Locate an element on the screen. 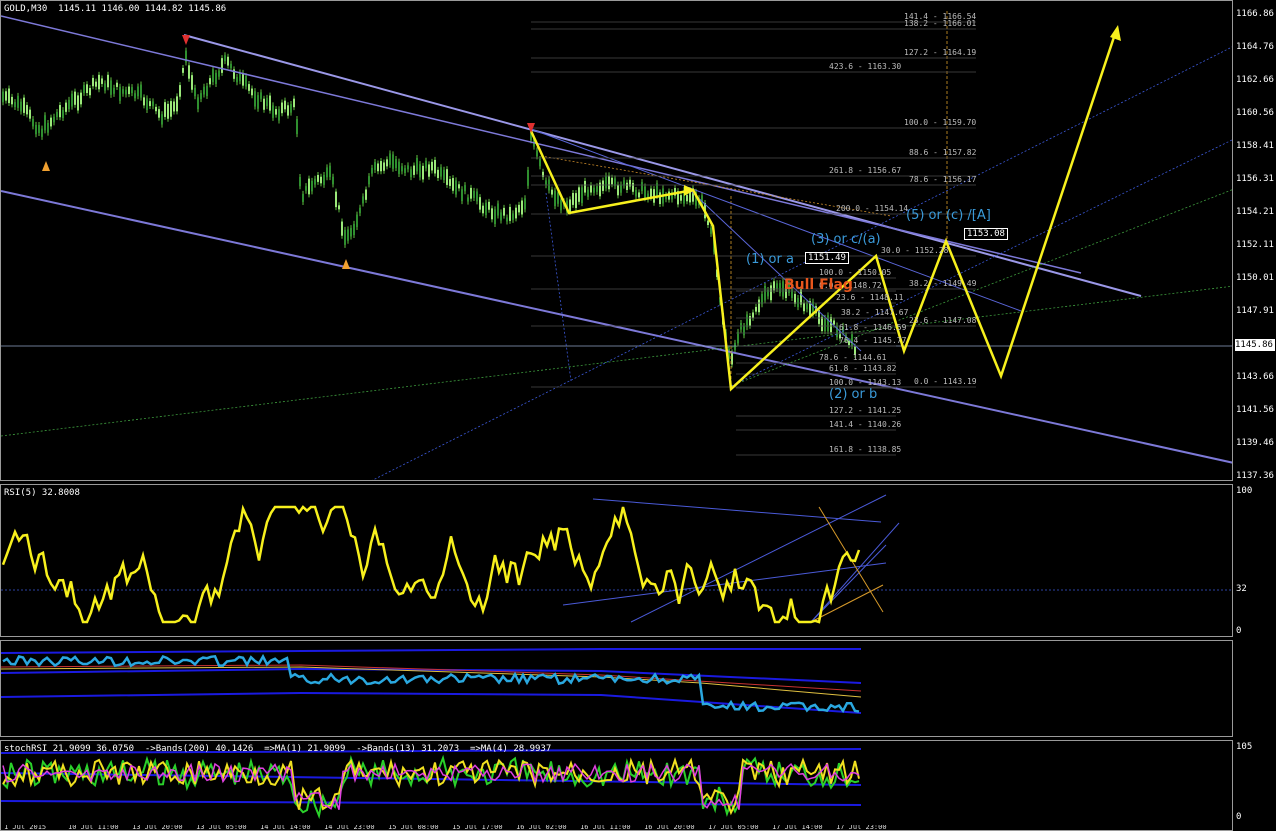 Image resolution: width=1276 pixels, height=831 pixels. bands-canvas is located at coordinates (617, 689).